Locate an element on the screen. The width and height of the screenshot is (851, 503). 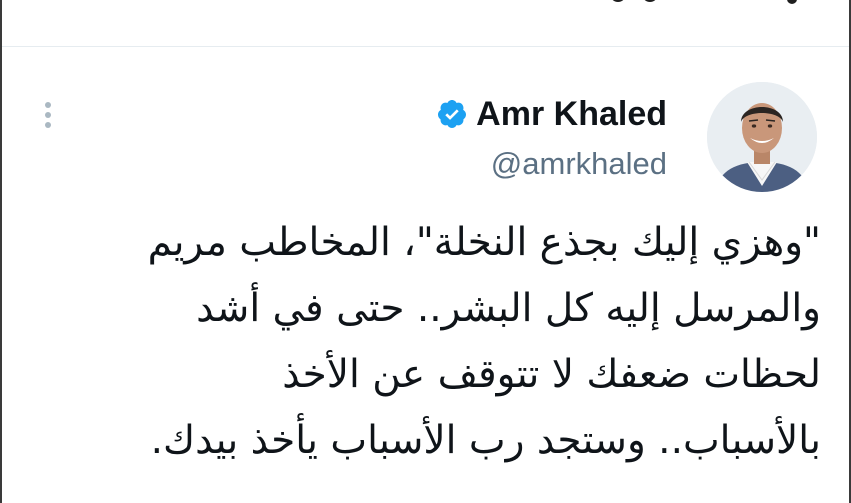
avatar-photo is located at coordinates (762, 137).